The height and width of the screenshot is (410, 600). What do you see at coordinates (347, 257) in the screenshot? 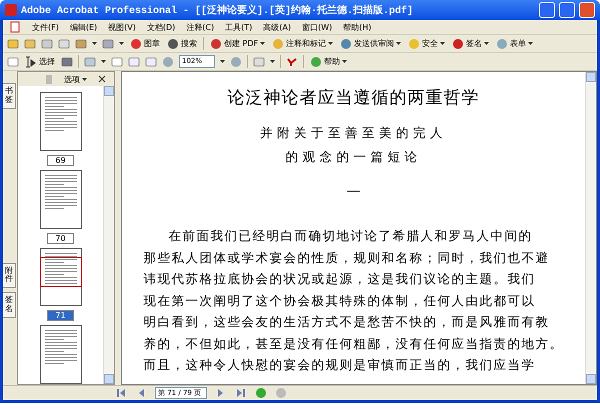
I see `text-line: 那些私人团体或学术宴会的性质，规则和名称；同时，我们也不避` at bounding box center [347, 257].